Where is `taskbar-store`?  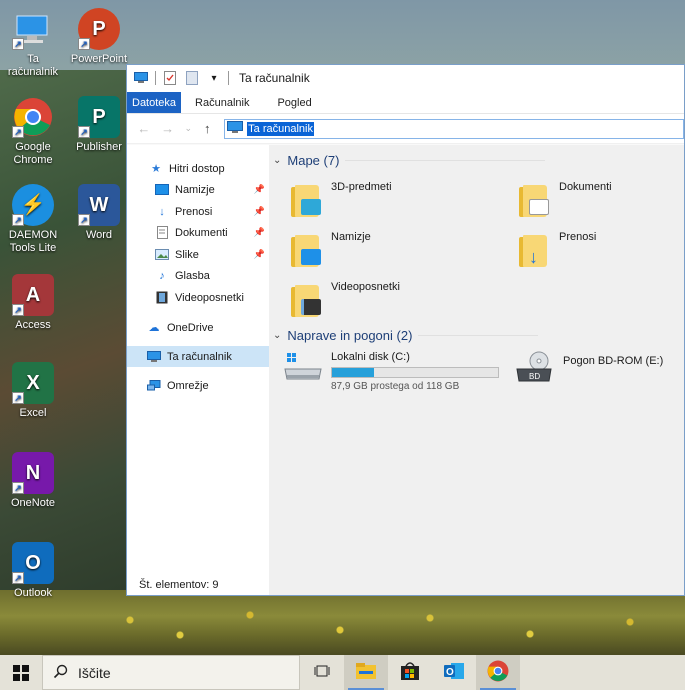 taskbar-store is located at coordinates (410, 672).